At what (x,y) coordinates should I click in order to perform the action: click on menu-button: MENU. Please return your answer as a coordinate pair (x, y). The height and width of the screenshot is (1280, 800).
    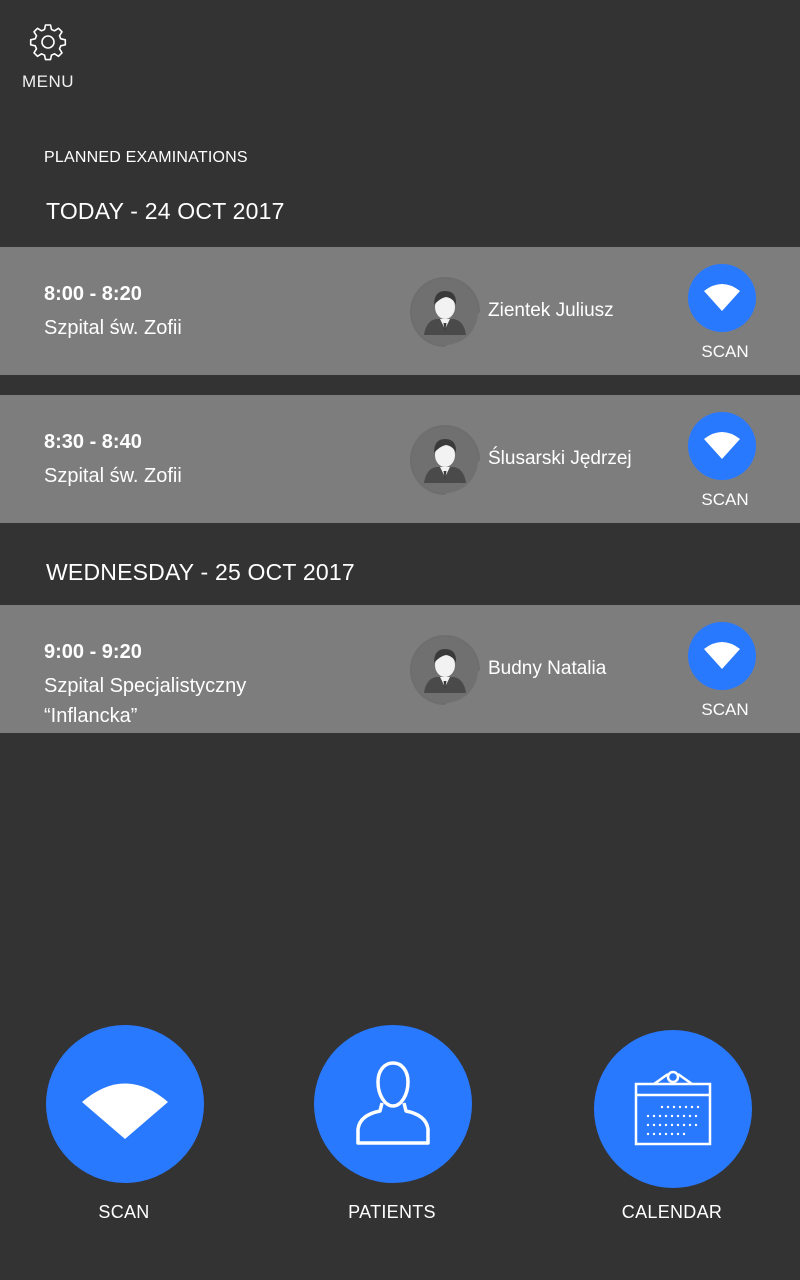
    Looking at the image, I should click on (48, 57).